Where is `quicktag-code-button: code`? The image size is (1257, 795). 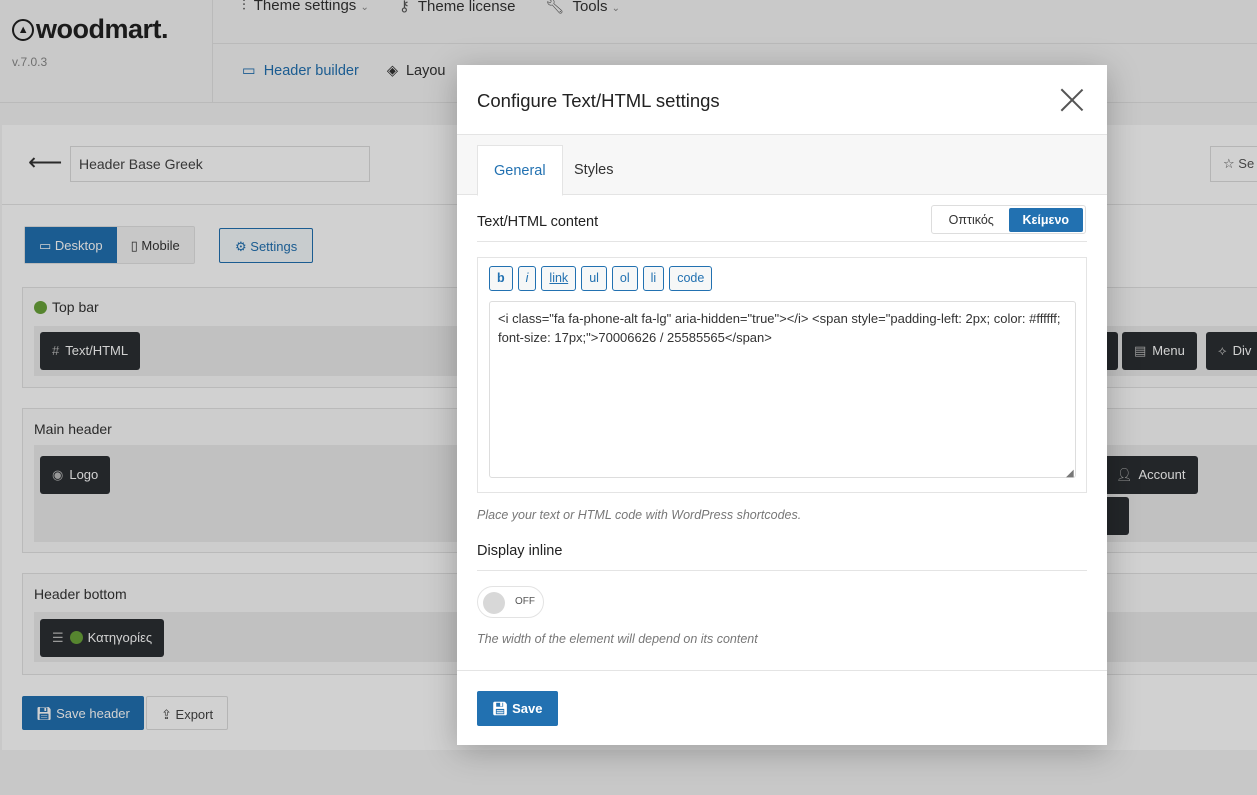 quicktag-code-button: code is located at coordinates (691, 278).